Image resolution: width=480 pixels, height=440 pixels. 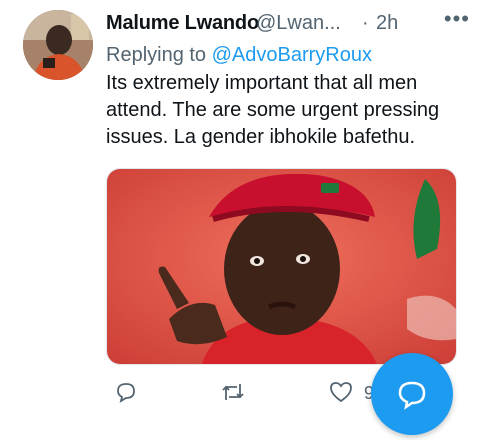 I want to click on compose-reply-icon, so click(x=412, y=395).